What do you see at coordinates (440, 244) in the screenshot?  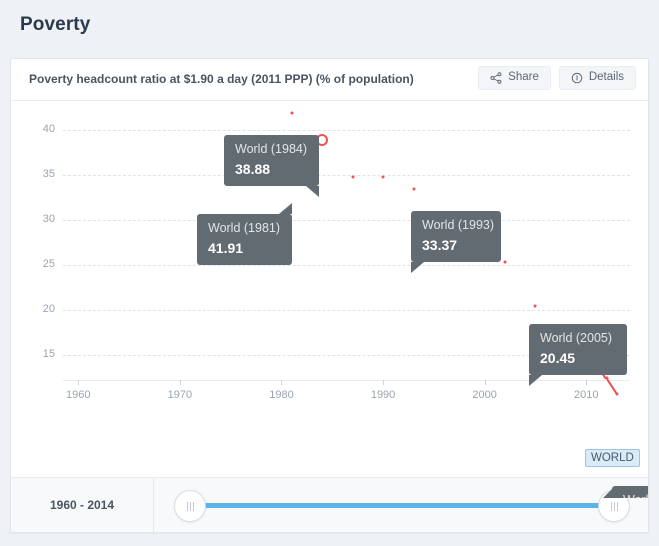 I see `tooltip-value: 33.37` at bounding box center [440, 244].